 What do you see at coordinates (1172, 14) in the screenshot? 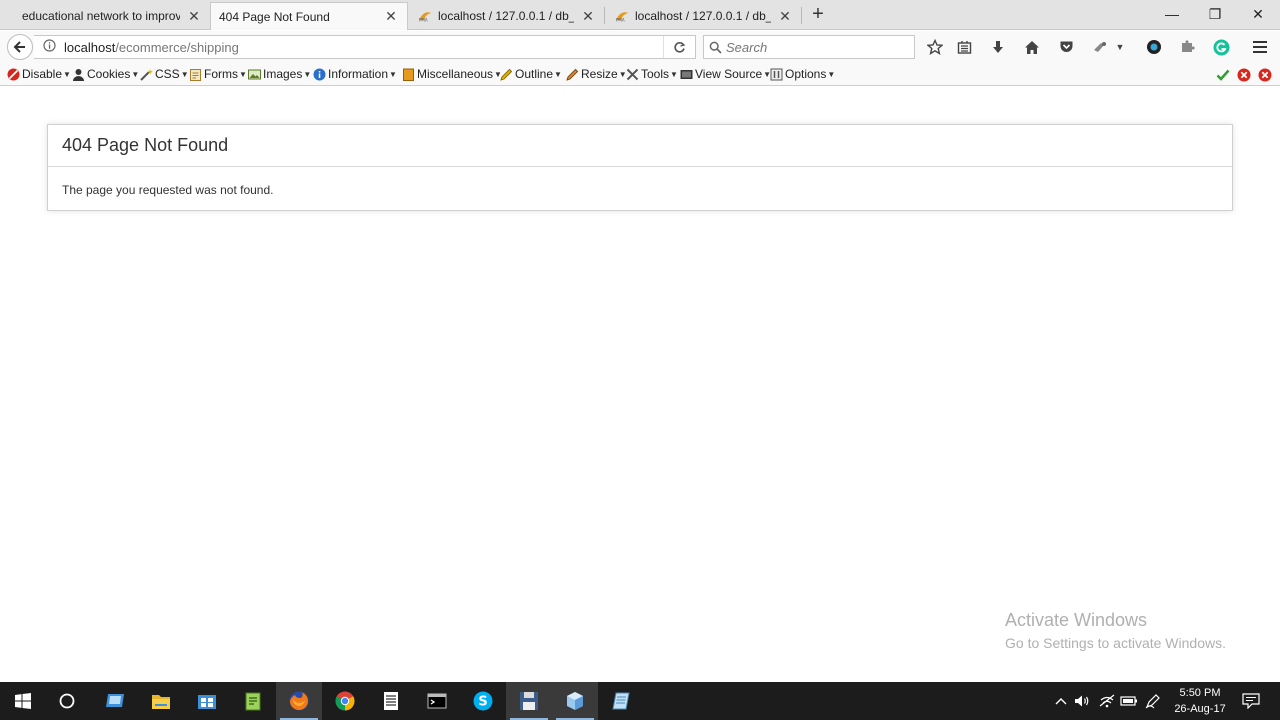
I see `minimize-button: —` at bounding box center [1172, 14].